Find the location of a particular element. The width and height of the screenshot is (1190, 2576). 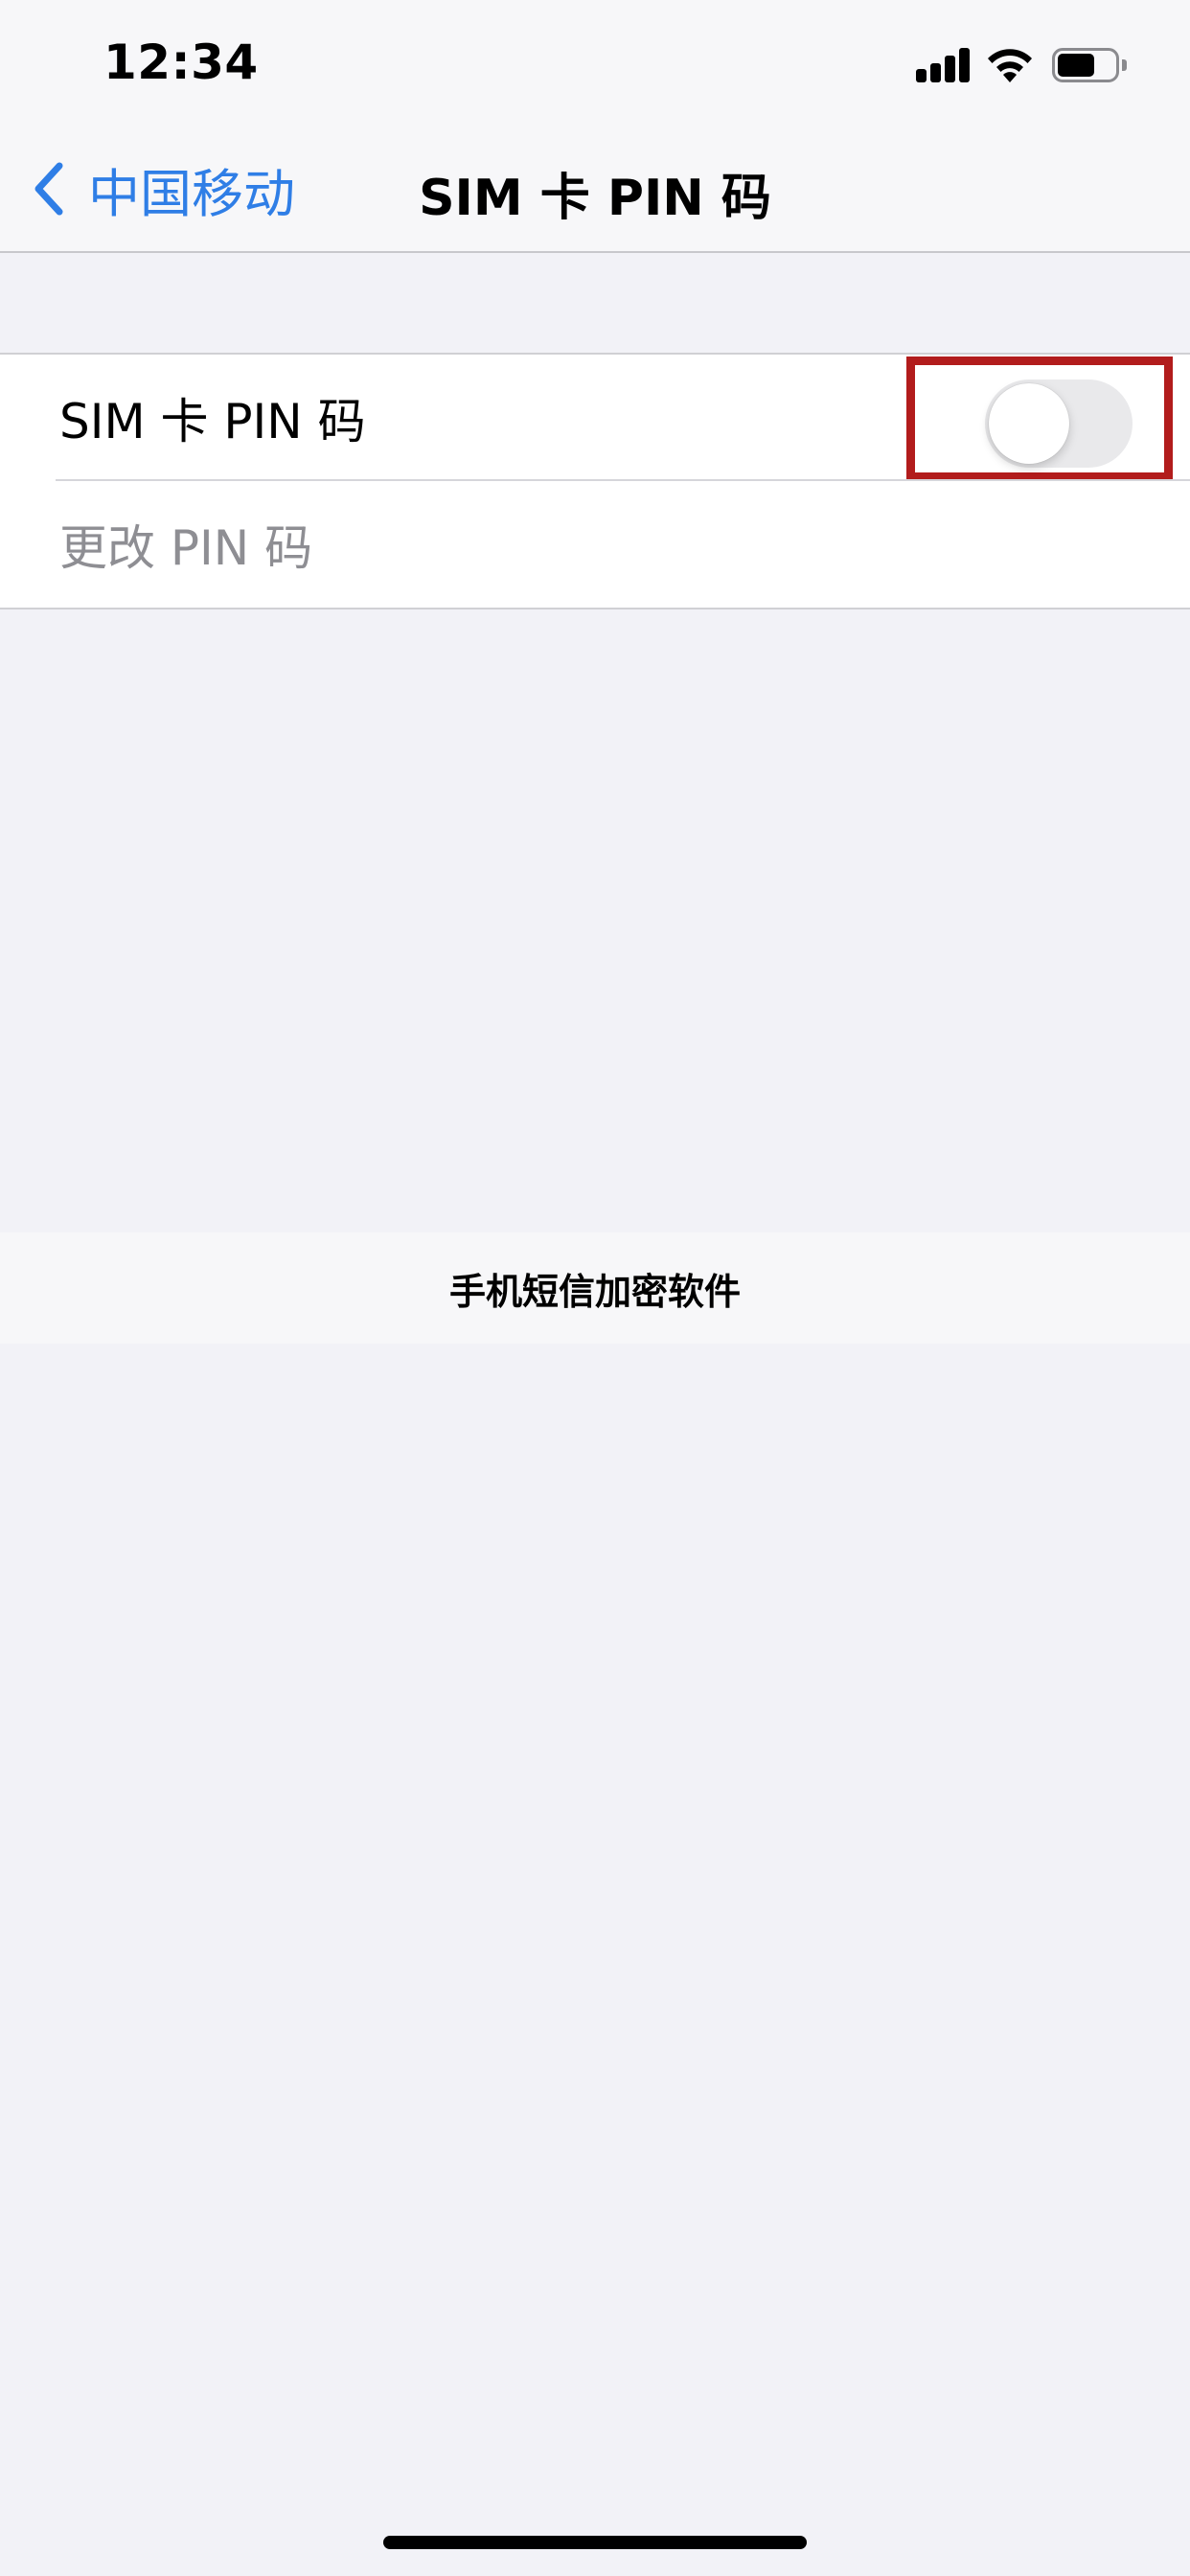

sim-pin-label: SIM 卡 PIN 码 is located at coordinates (213, 421).